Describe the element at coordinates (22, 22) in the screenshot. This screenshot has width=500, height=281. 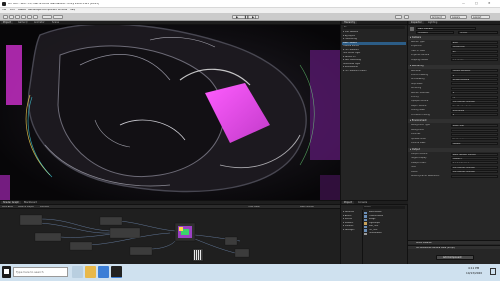
I see `tab-game: Game Q` at that location.